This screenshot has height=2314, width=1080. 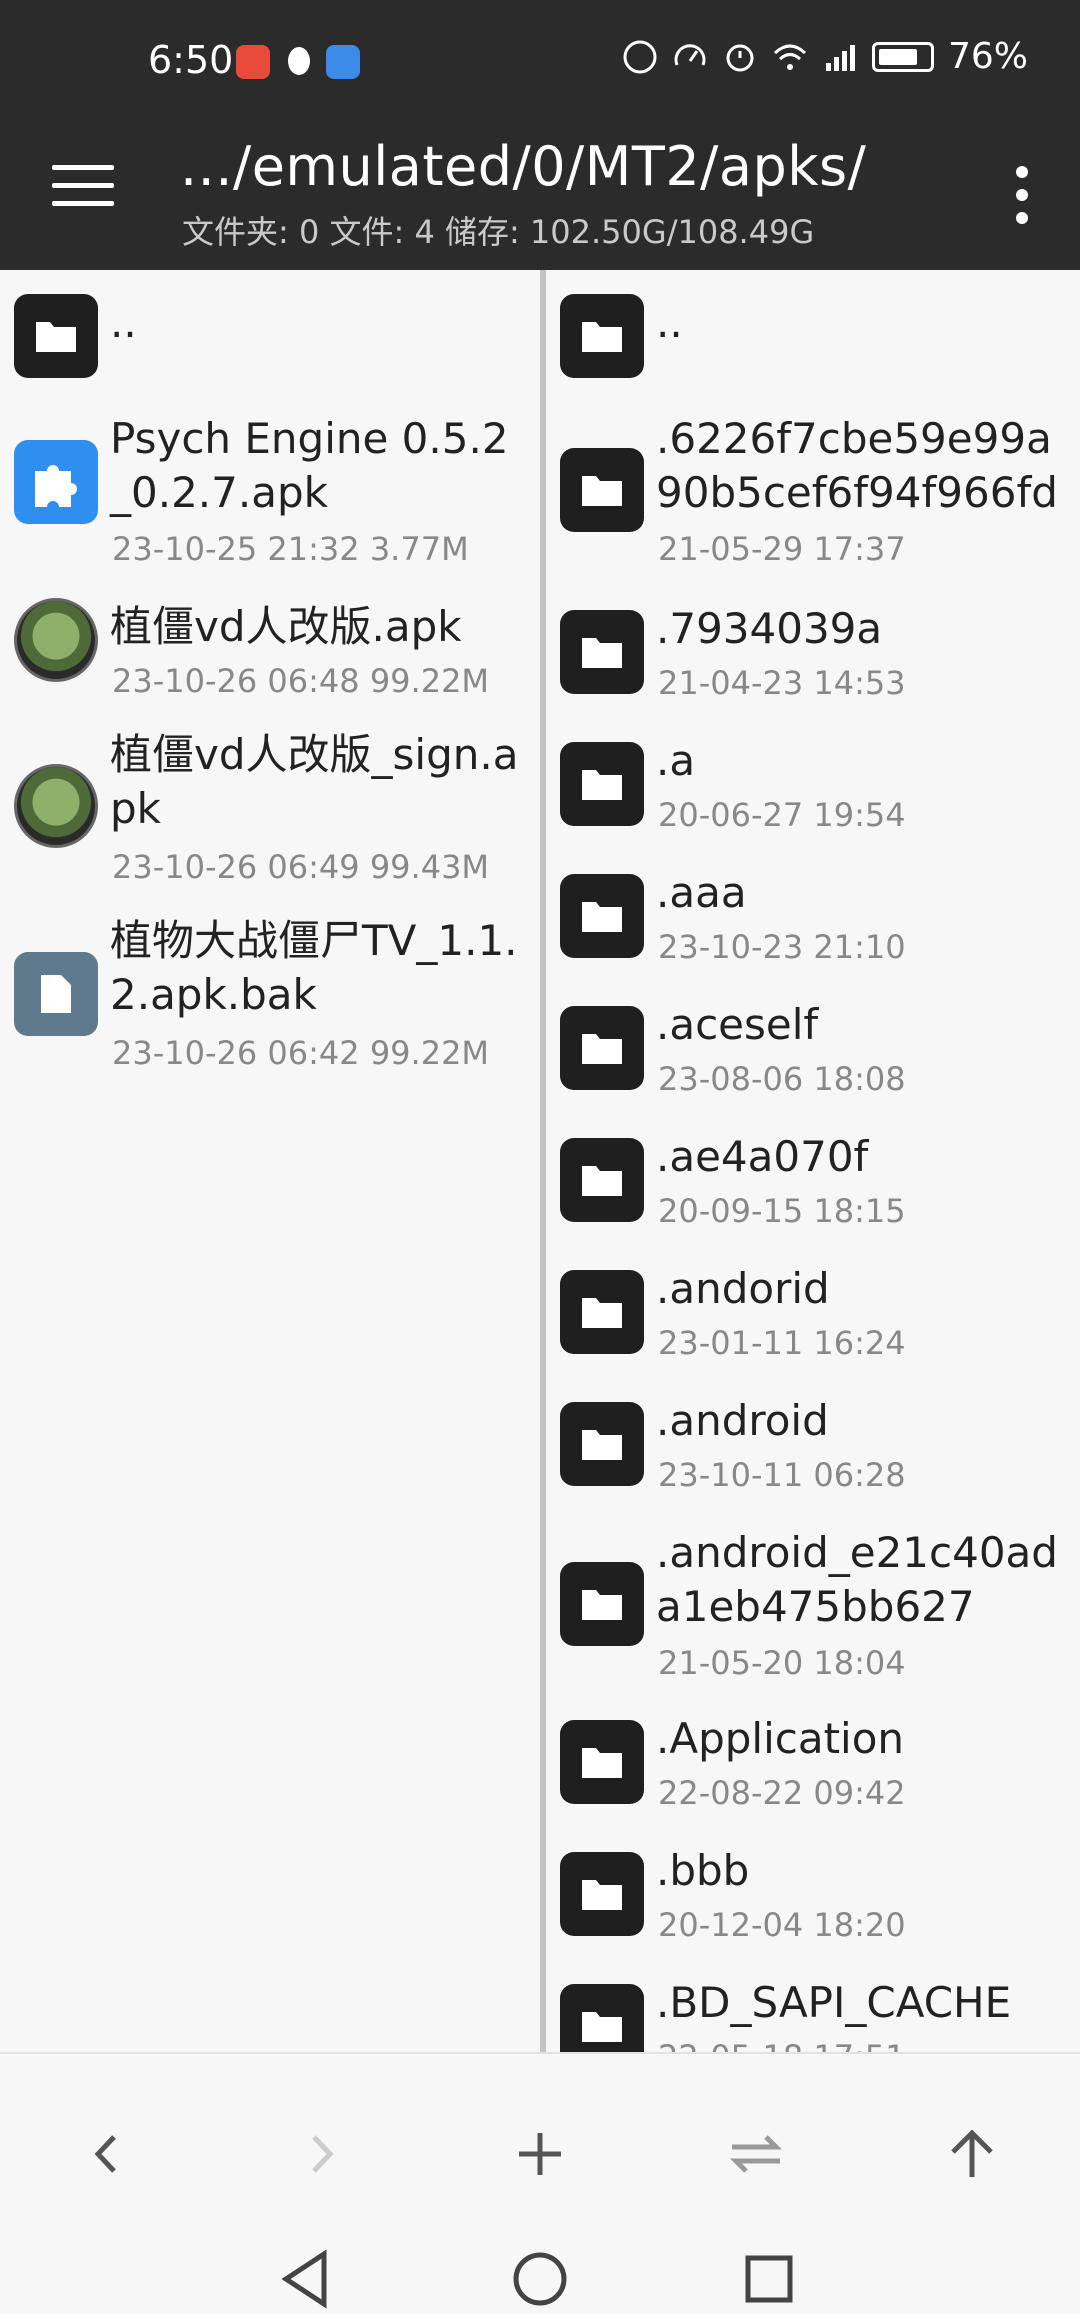 I want to click on app-notification-icon, so click(x=253, y=62).